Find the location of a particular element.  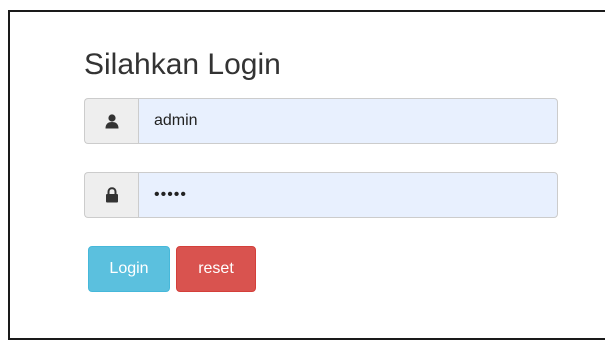

password-input is located at coordinates (348, 195).